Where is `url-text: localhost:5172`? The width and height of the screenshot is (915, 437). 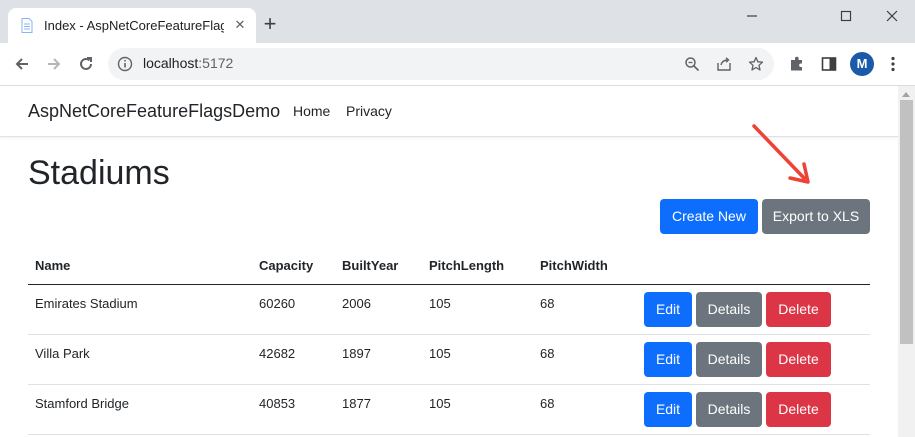 url-text: localhost:5172 is located at coordinates (188, 63).